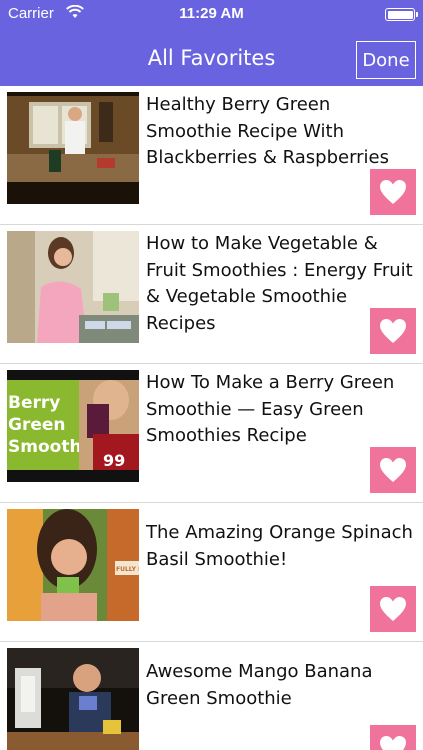 The image size is (423, 750). Describe the element at coordinates (114, 460) in the screenshot. I see `jersey-number: 99` at that location.